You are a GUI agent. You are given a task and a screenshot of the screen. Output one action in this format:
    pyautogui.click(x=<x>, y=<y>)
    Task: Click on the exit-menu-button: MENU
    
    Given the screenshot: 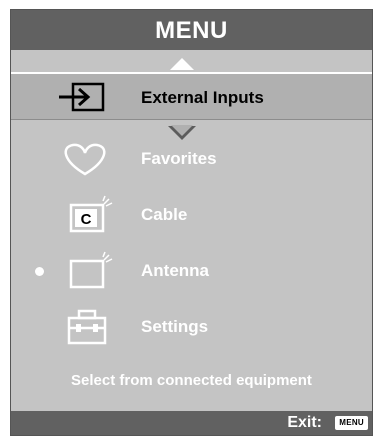 What is the action you would take?
    pyautogui.click(x=351, y=423)
    